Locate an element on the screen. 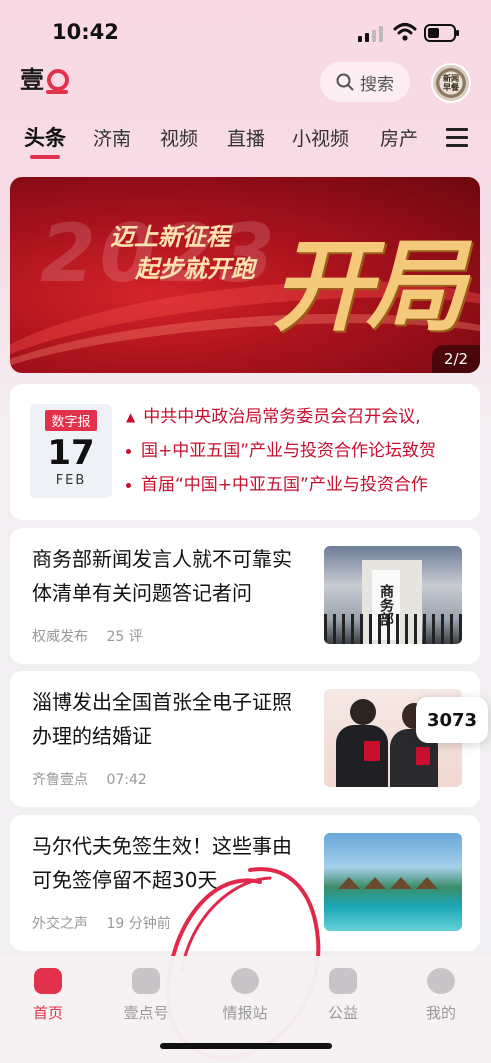  heart-icon is located at coordinates (343, 981).